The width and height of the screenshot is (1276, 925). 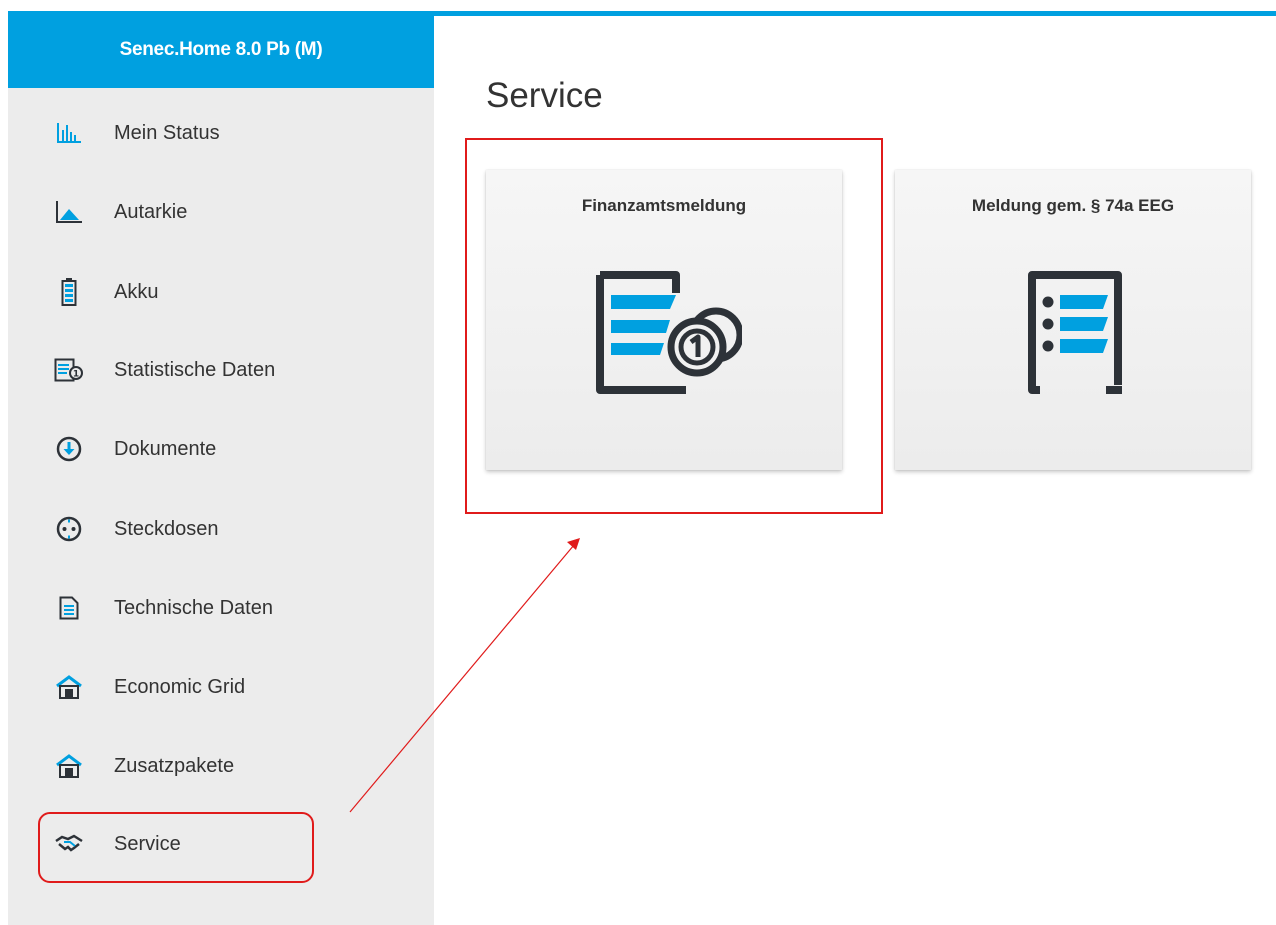 I want to click on sidebar-item-label: Zusatzpakete, so click(x=174, y=765).